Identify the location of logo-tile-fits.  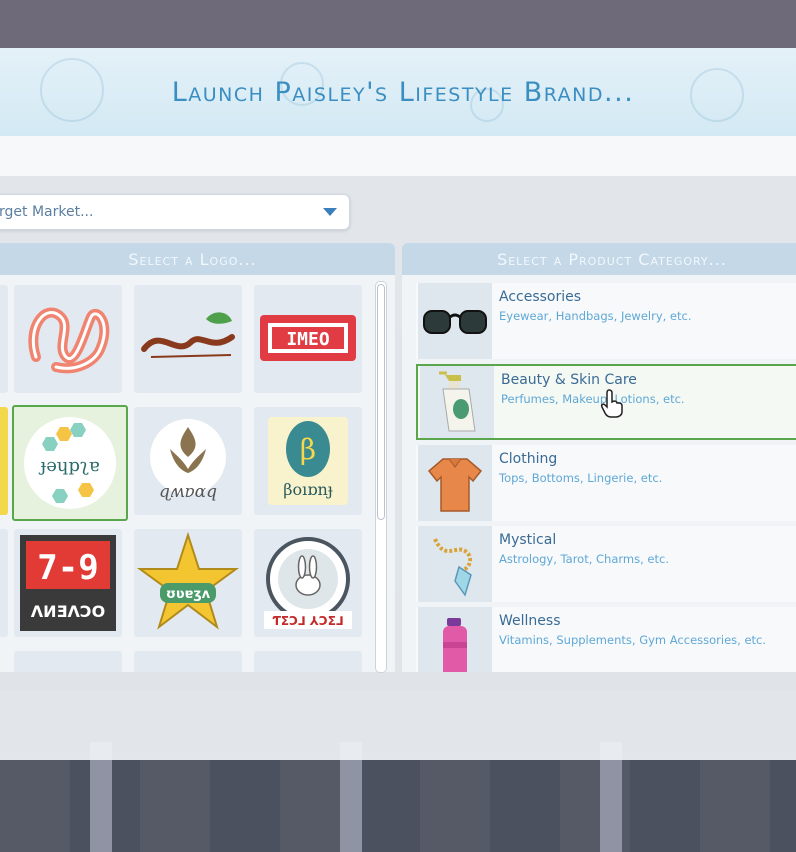
(68, 339).